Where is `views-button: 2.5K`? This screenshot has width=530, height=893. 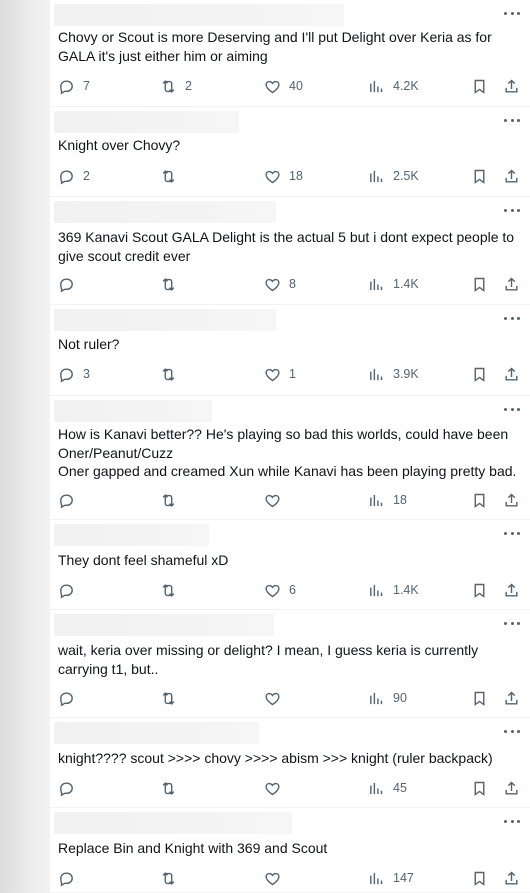
views-button: 2.5K is located at coordinates (393, 176).